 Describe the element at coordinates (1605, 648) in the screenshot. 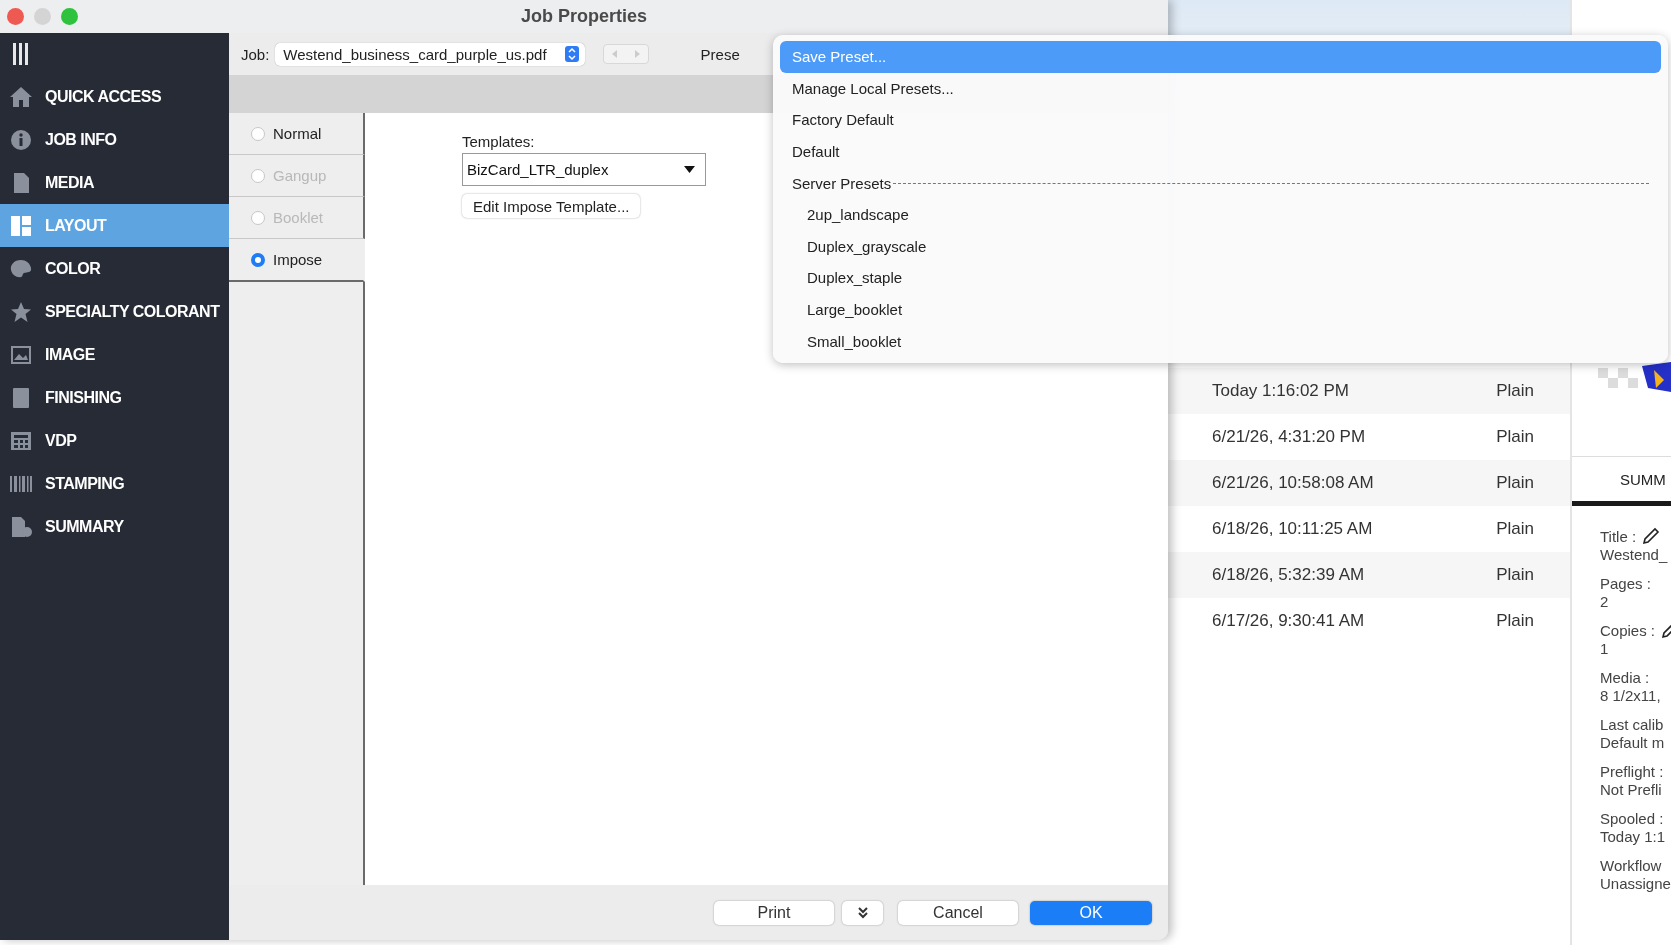

I see `field-value: 1` at that location.